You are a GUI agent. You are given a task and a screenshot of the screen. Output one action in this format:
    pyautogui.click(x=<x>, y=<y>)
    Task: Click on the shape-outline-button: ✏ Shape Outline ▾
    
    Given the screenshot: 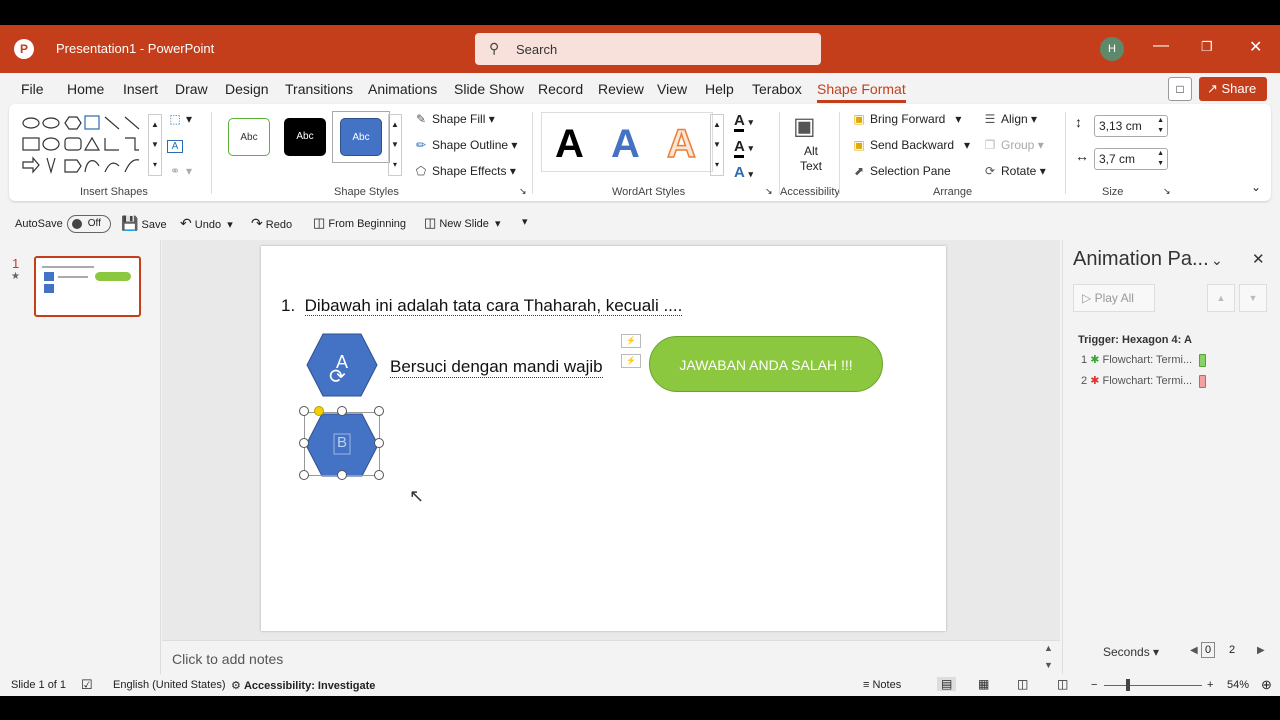 What is the action you would take?
    pyautogui.click(x=465, y=145)
    